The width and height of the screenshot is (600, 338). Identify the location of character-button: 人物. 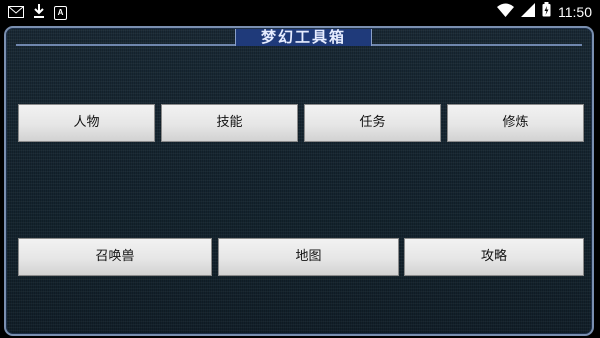
(86, 123).